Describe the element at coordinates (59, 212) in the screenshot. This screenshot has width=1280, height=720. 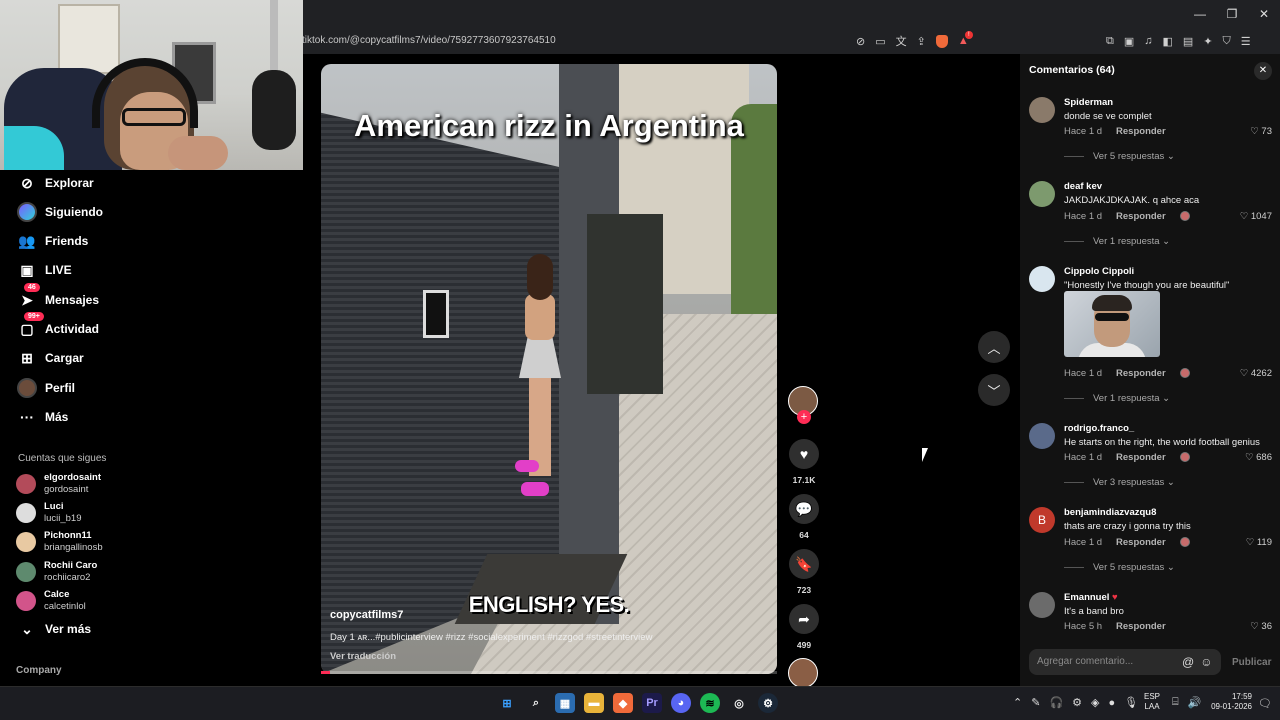
I see `sidebar-item-siguiendo: Siguiendo` at that location.